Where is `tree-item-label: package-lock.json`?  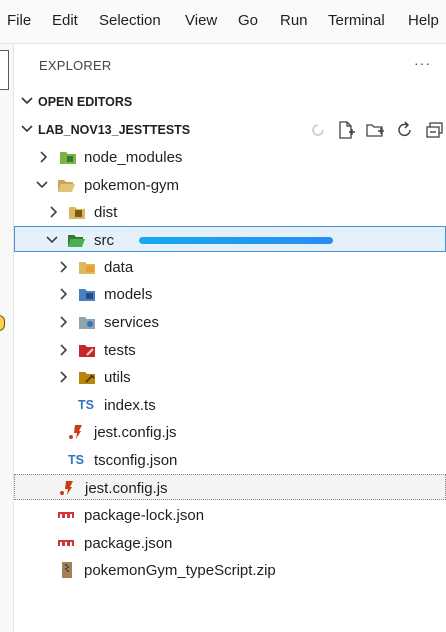
tree-item-label: package-lock.json is located at coordinates (144, 515).